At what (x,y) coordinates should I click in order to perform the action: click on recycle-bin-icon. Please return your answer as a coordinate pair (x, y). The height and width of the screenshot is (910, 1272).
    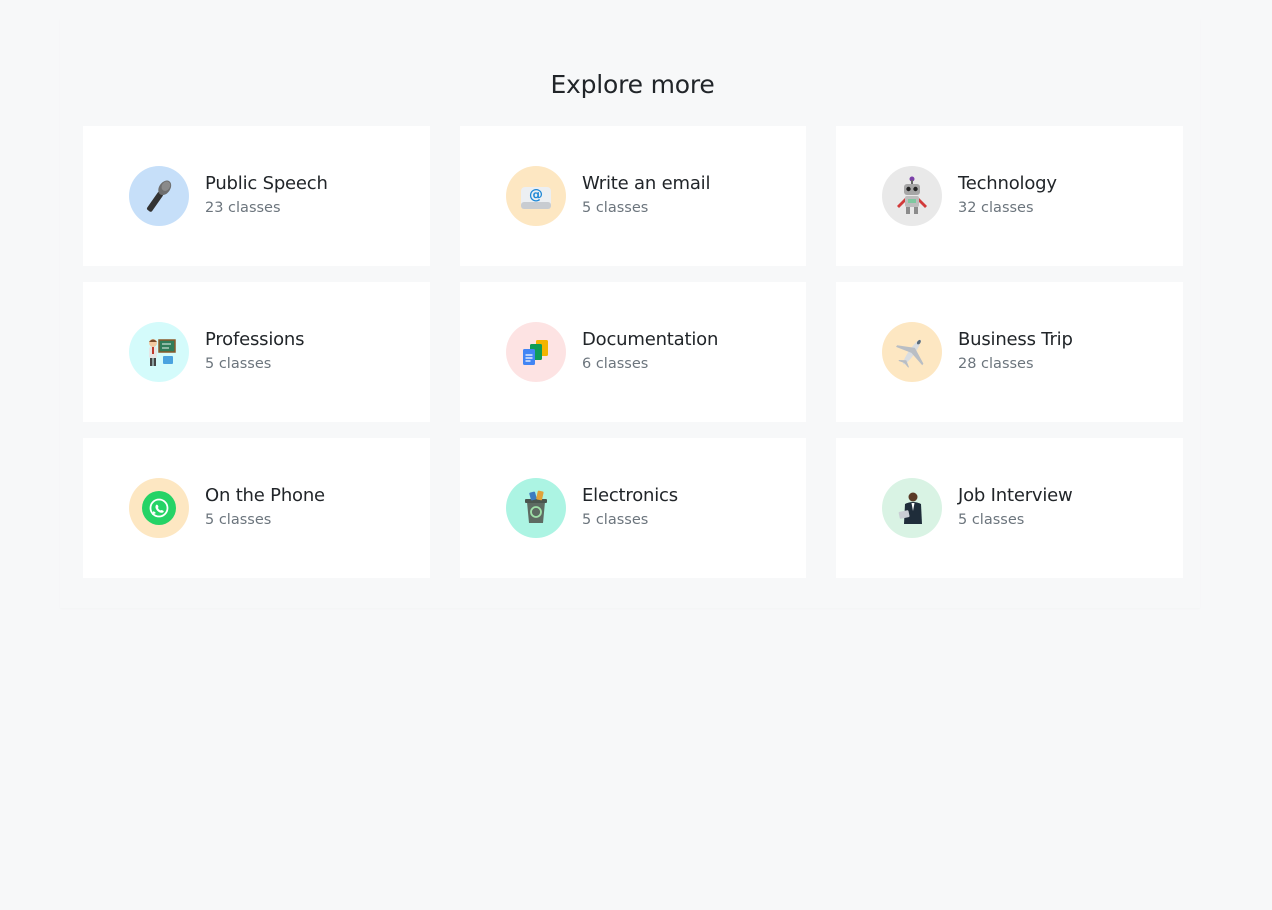
    Looking at the image, I should click on (536, 508).